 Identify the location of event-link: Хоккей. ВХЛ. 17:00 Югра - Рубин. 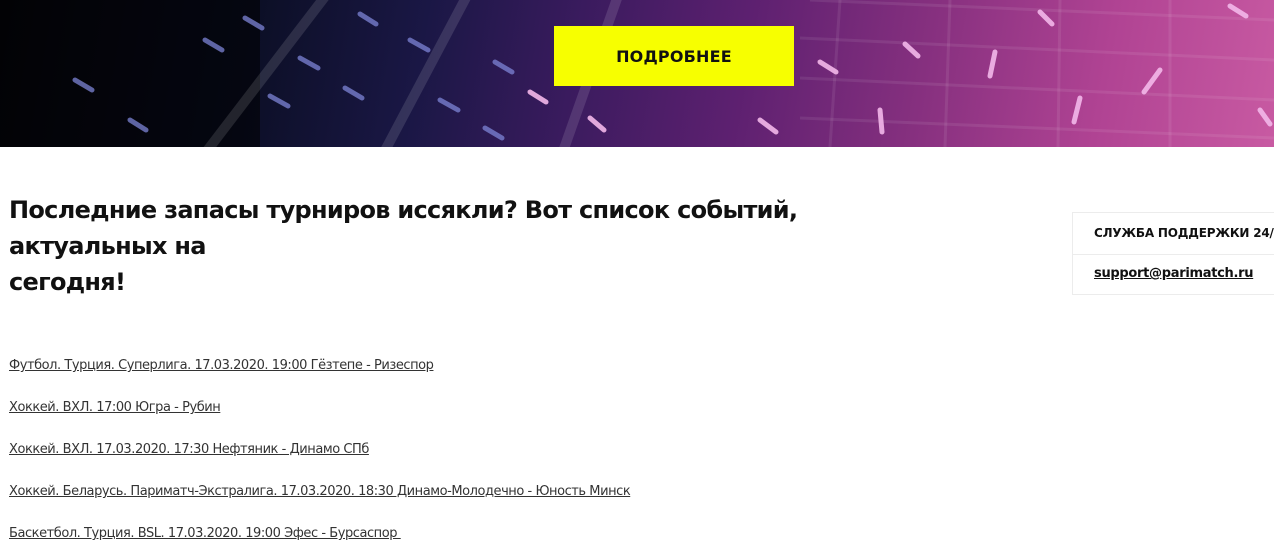
(115, 407).